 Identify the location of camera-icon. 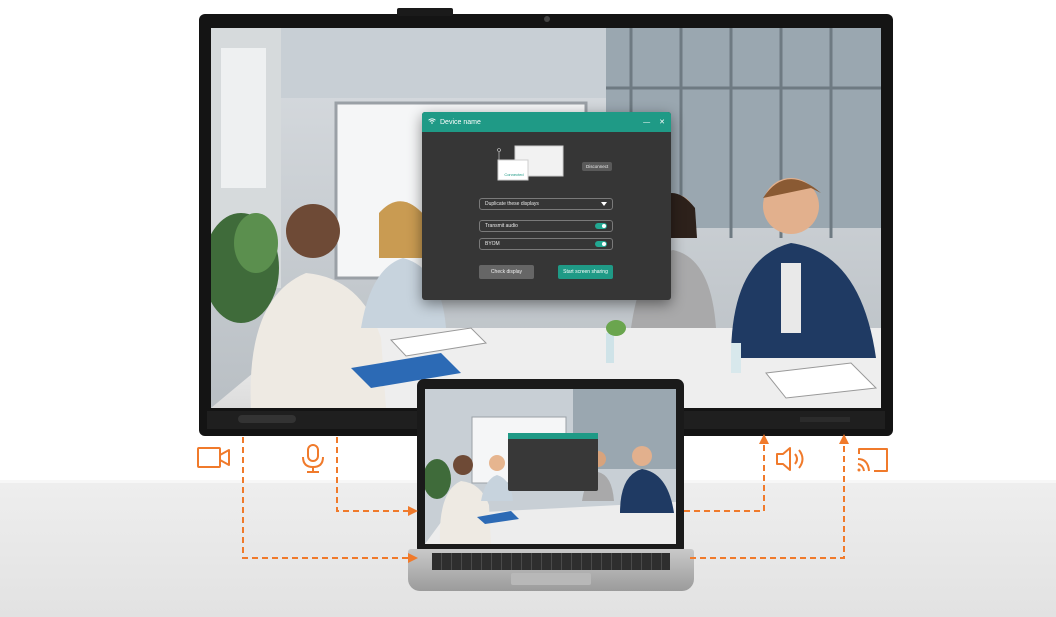
(214, 460).